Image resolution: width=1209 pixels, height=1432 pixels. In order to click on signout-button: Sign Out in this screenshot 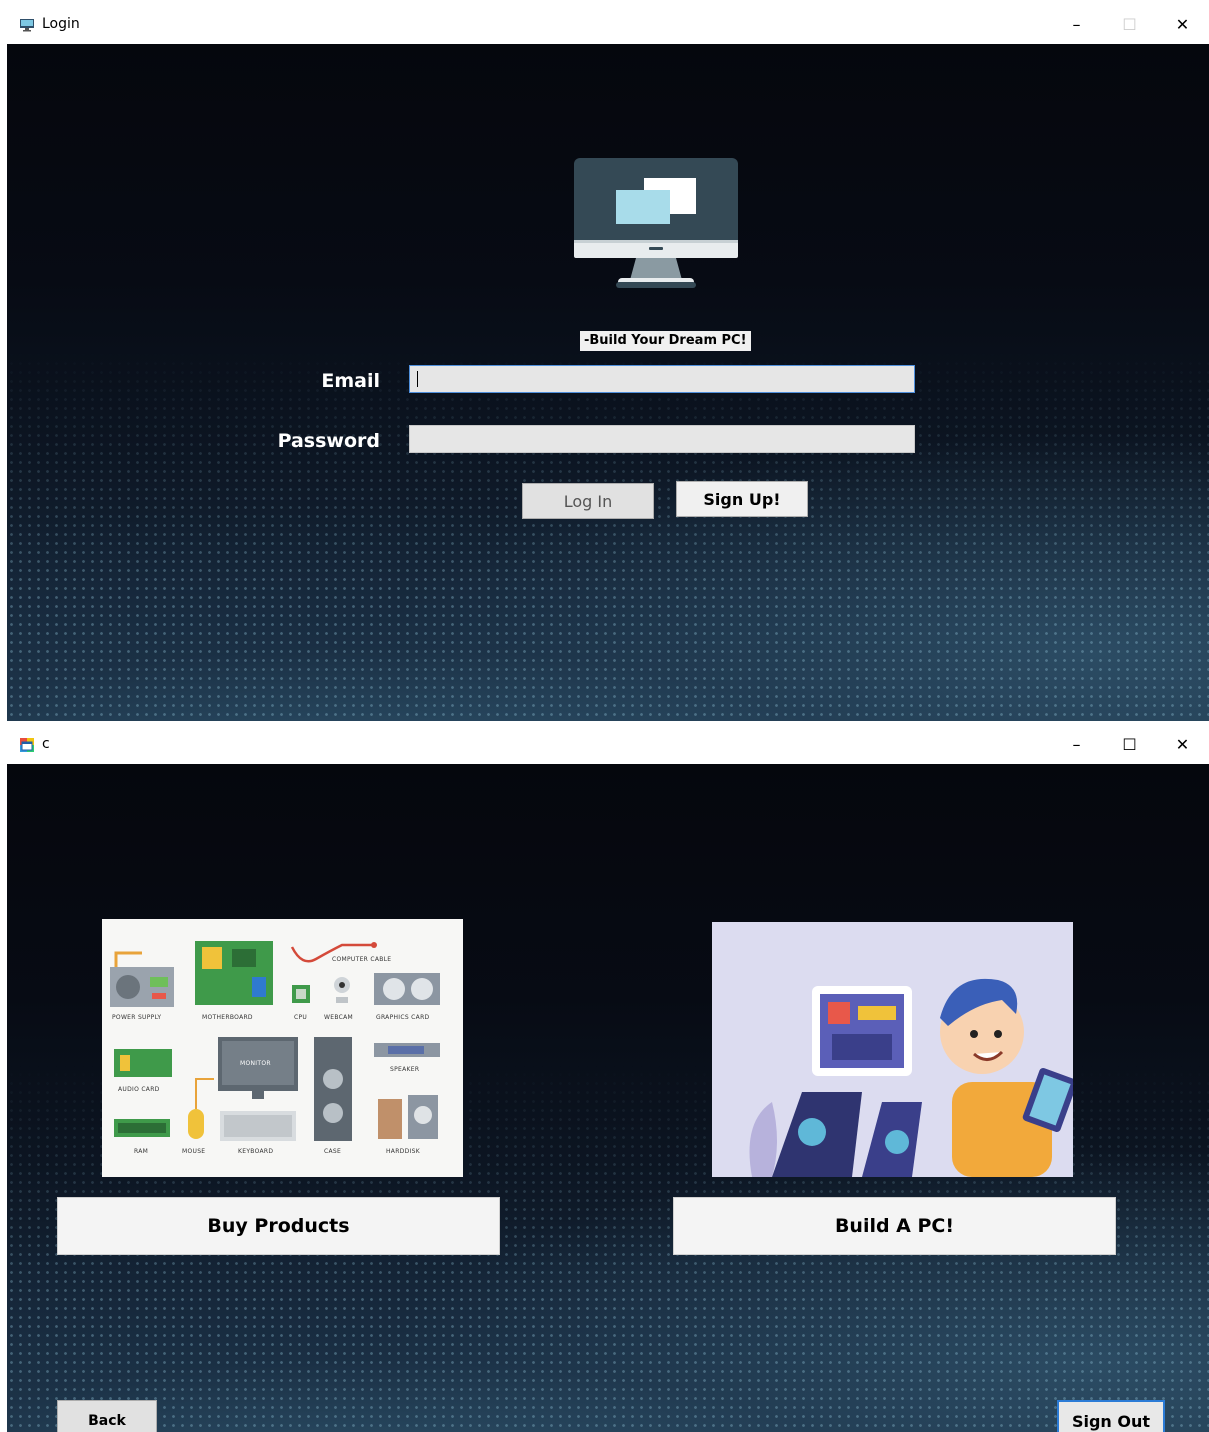, I will do `click(1111, 1416)`.